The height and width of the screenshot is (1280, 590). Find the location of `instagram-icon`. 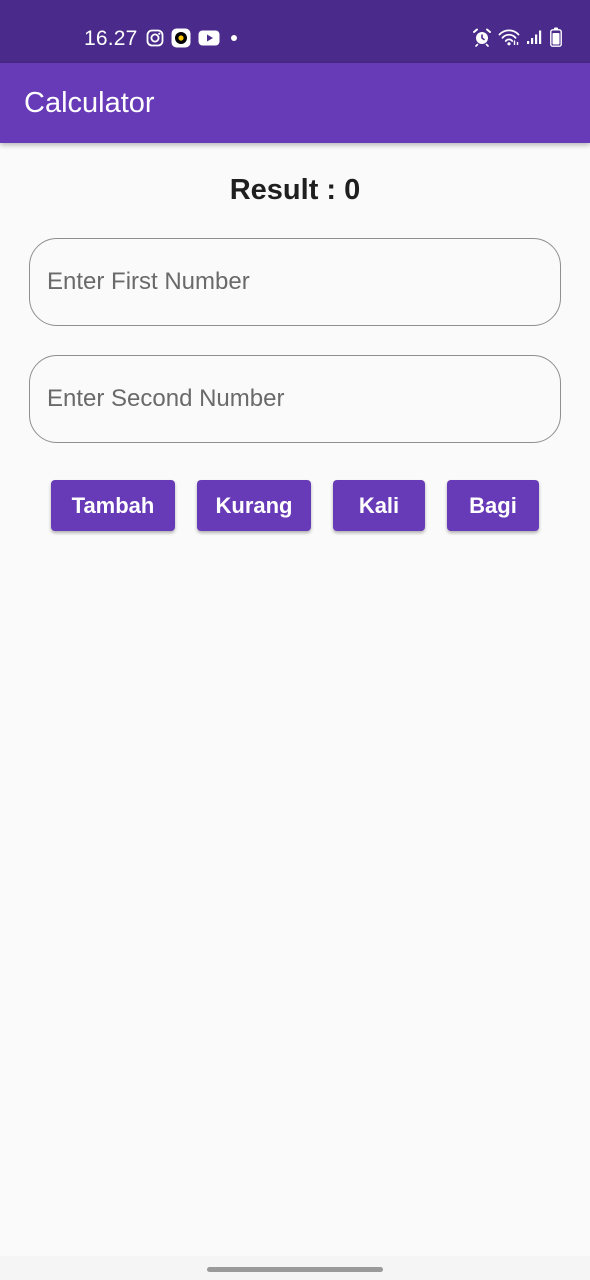

instagram-icon is located at coordinates (155, 38).